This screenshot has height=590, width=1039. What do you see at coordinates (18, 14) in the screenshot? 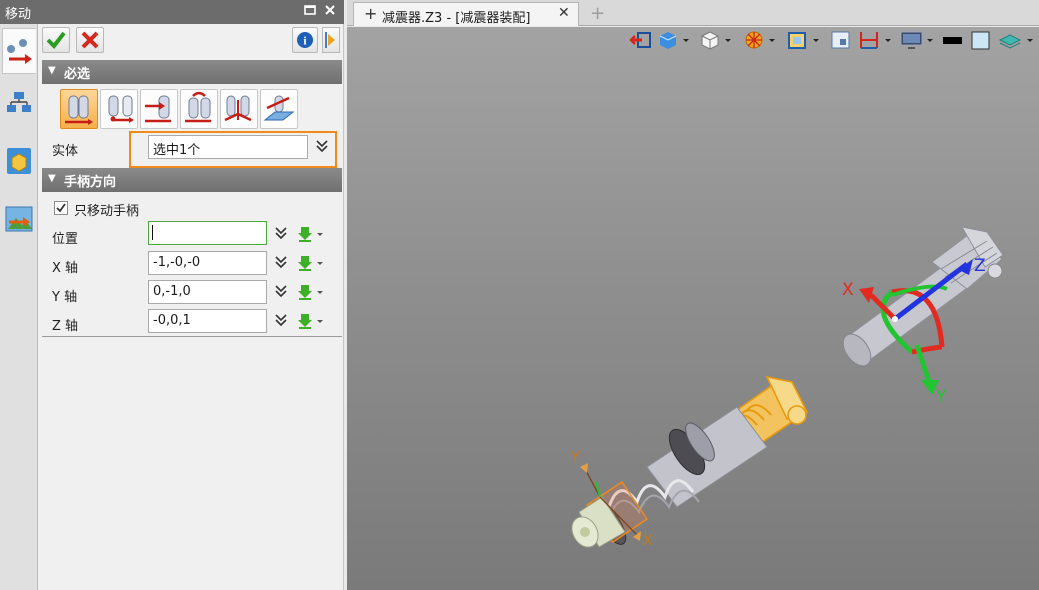
I see `panel-title: 移动` at bounding box center [18, 14].